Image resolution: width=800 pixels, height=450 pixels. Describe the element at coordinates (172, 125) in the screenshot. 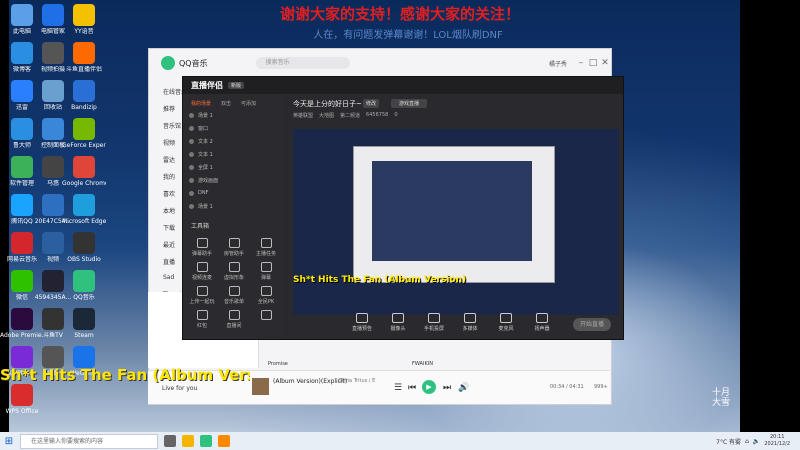

I see `qq-sidebar-item: 音乐馆` at that location.